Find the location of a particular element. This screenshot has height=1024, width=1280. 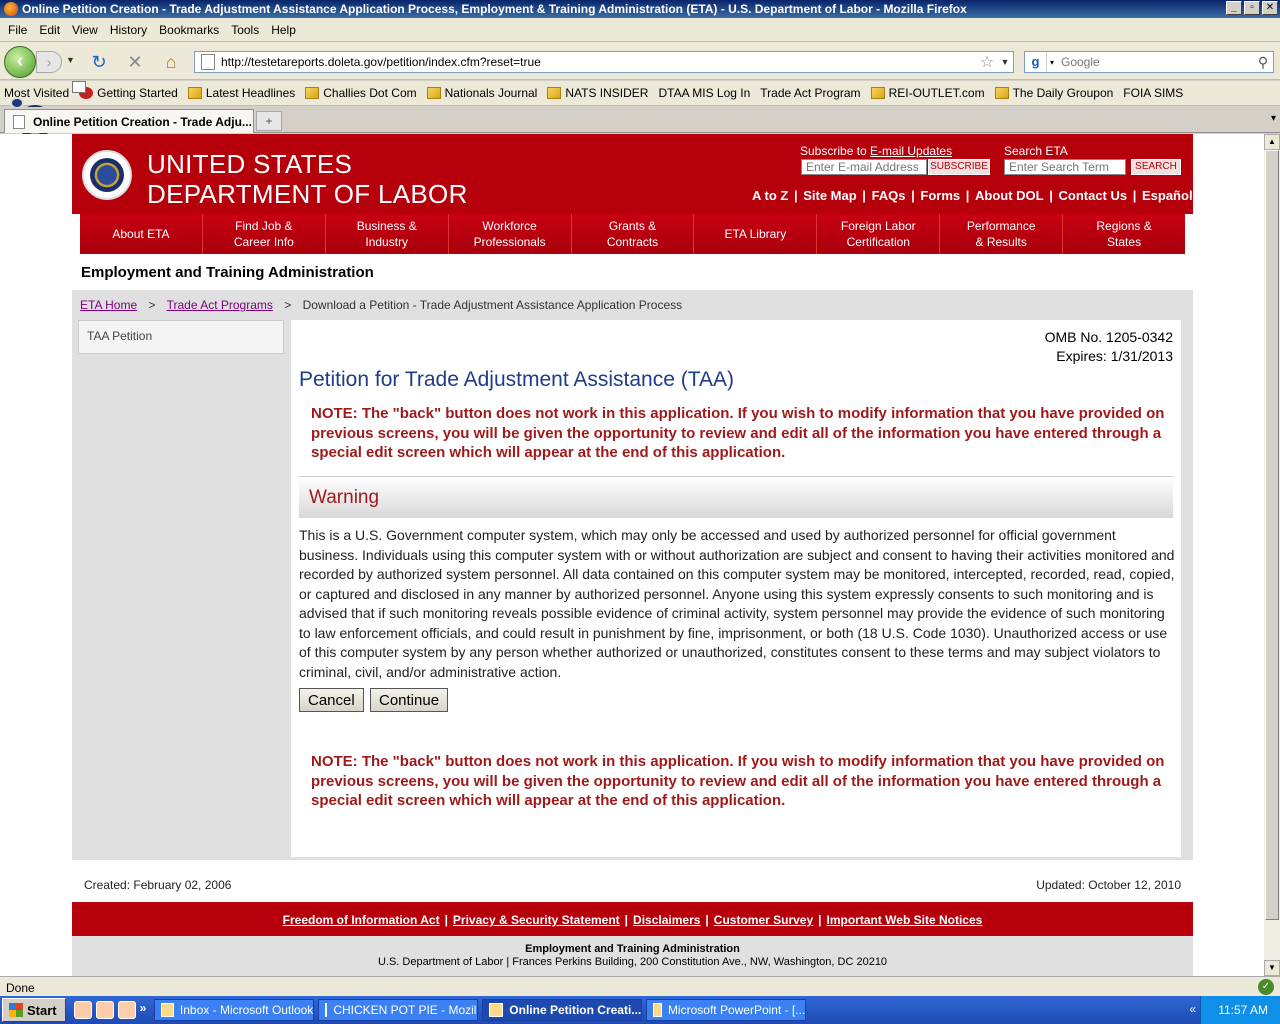

email-updates-link: E-mail Updates is located at coordinates (911, 151).